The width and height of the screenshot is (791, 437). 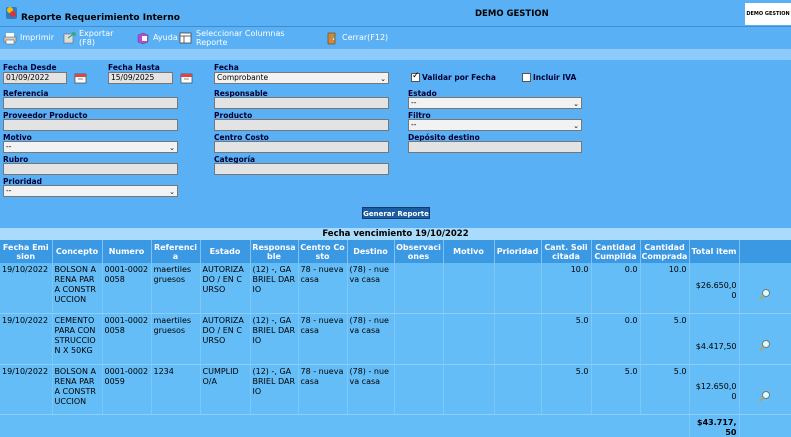 What do you see at coordinates (301, 78) in the screenshot?
I see `fecha-type-select: Comprobante ⌄` at bounding box center [301, 78].